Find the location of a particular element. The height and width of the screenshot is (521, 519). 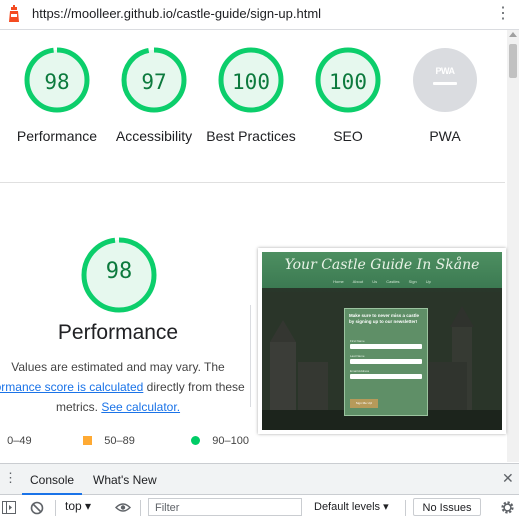

gauge-label: Accessibility is located at coordinates (154, 136).